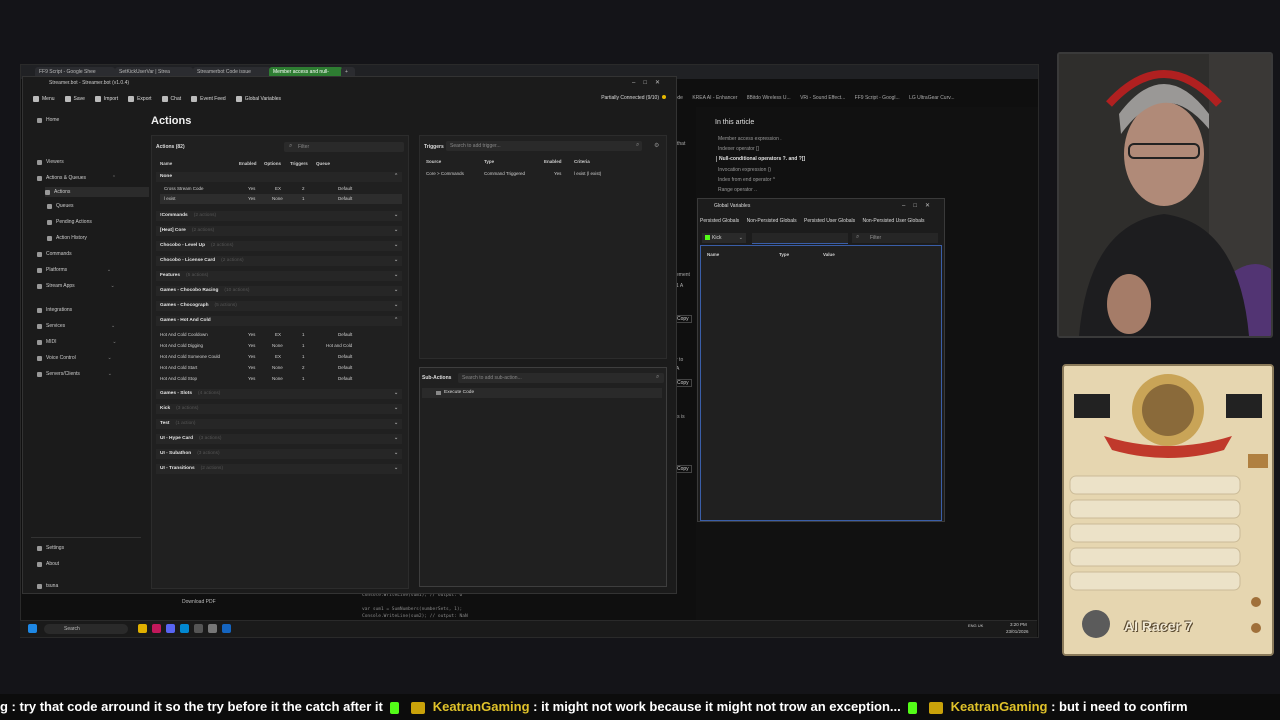 The width and height of the screenshot is (1280, 720). What do you see at coordinates (582, 161) in the screenshot?
I see `col-criteria: Criteria` at bounding box center [582, 161].